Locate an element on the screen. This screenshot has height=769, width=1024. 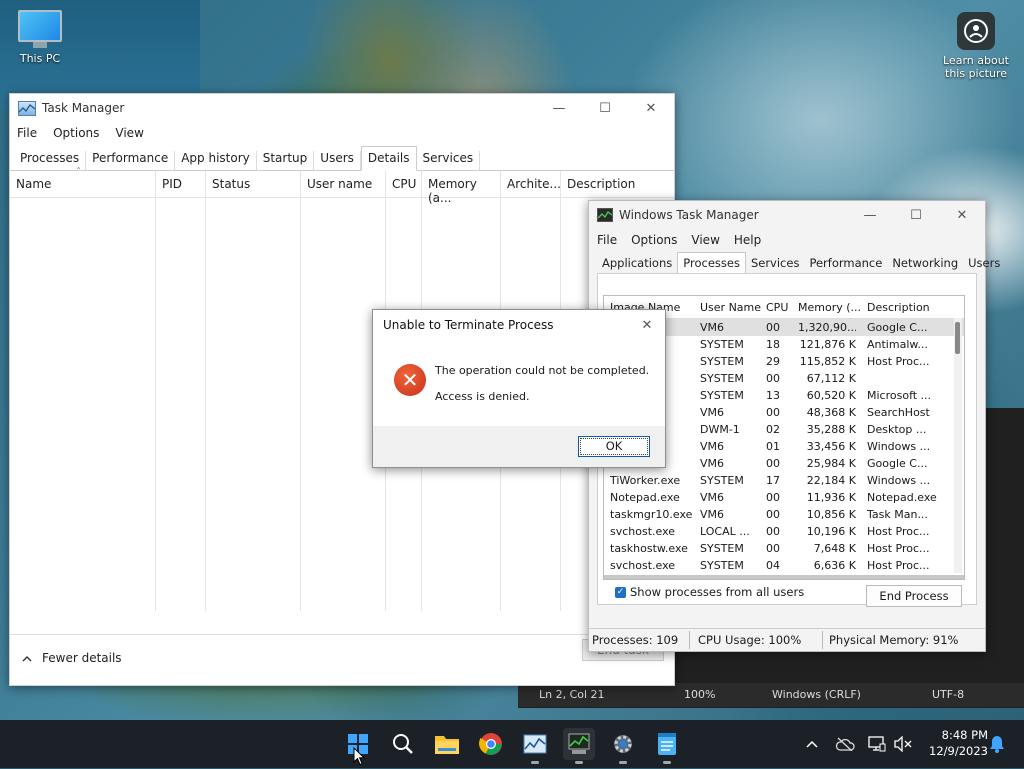
chrome-button is located at coordinates (491, 744).